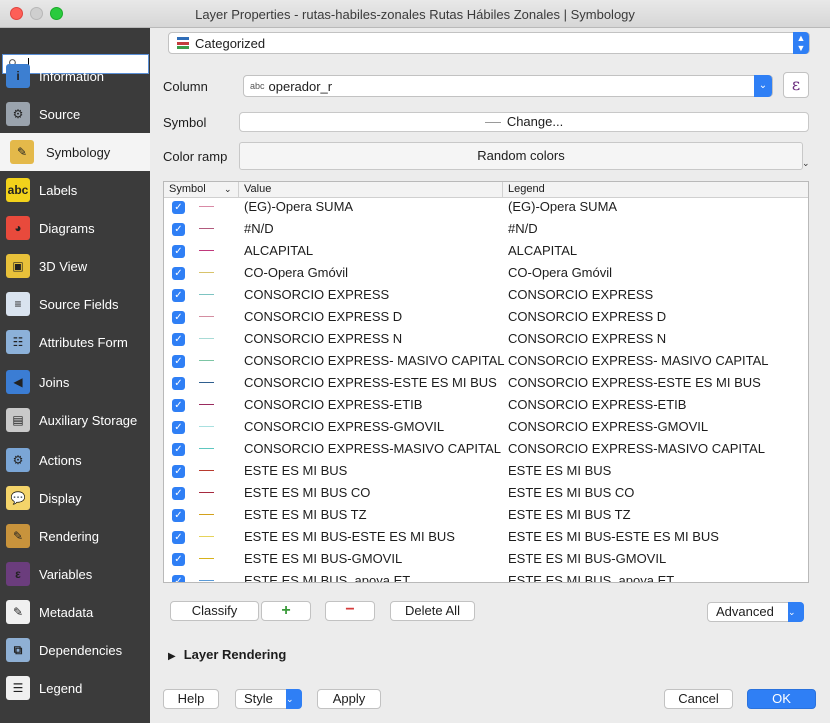 The image size is (830, 723). Describe the element at coordinates (608, 426) in the screenshot. I see `category-legend: CONSORCIO EXPRESS-GMOVIL` at that location.